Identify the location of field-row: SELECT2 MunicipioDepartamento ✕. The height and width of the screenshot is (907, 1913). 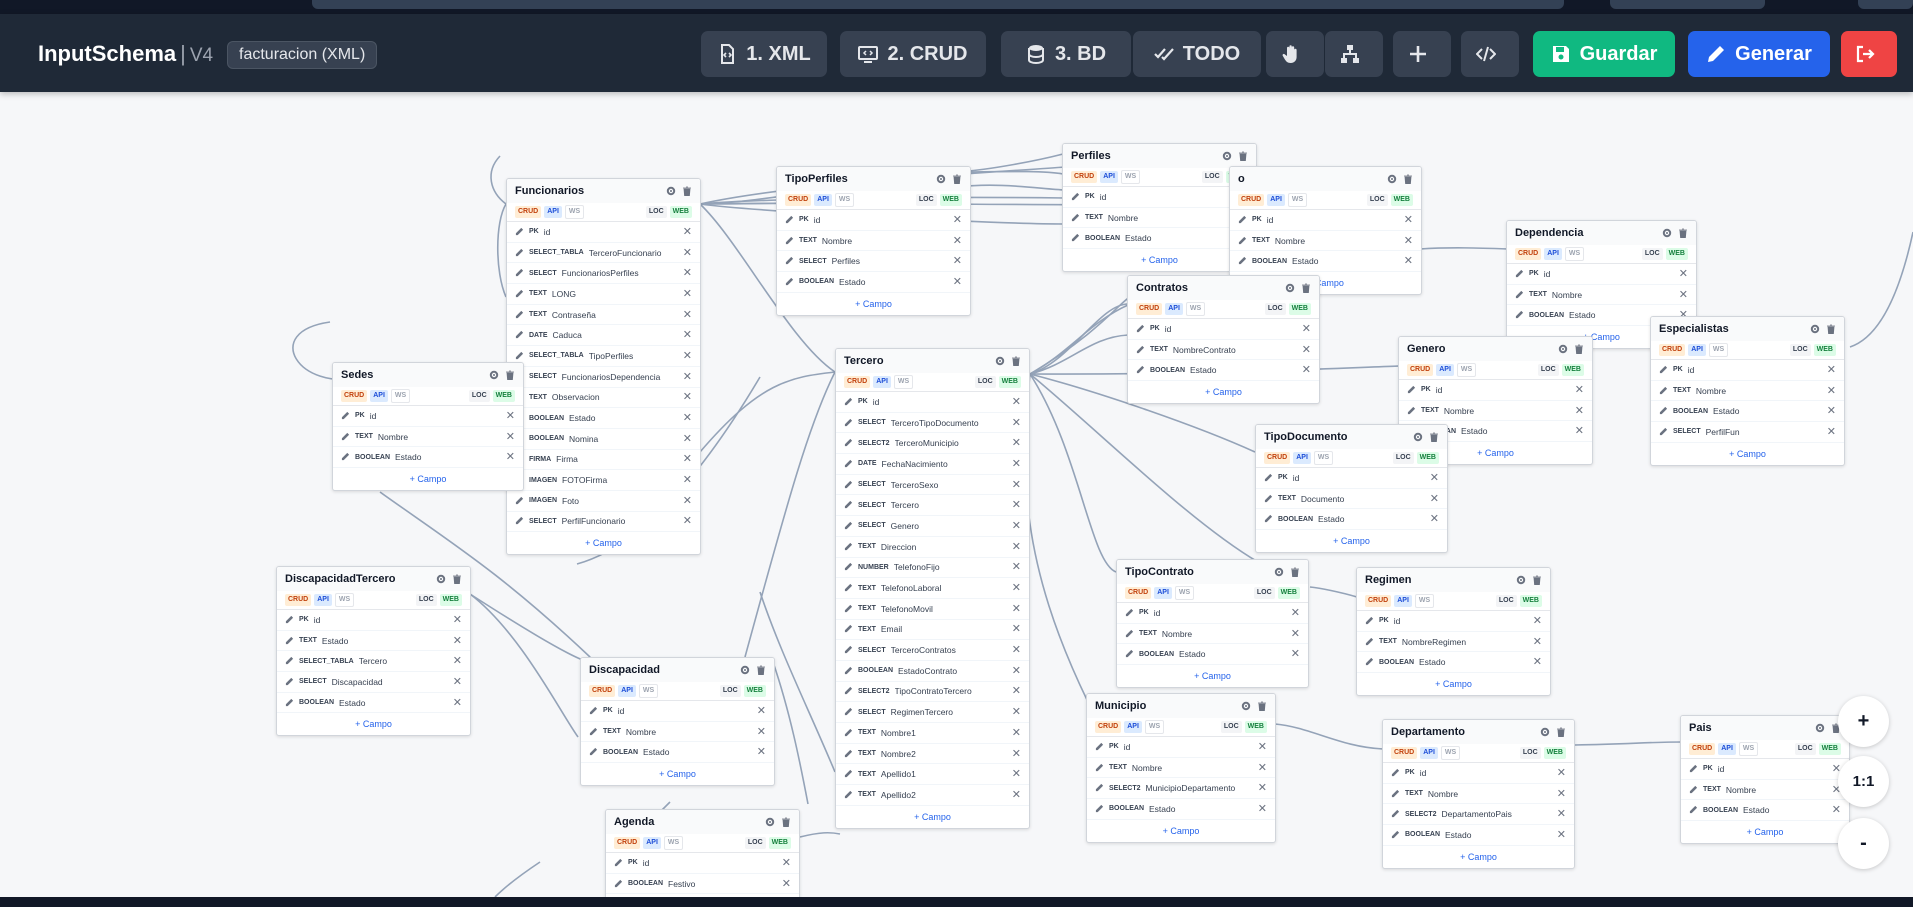
(1181, 789).